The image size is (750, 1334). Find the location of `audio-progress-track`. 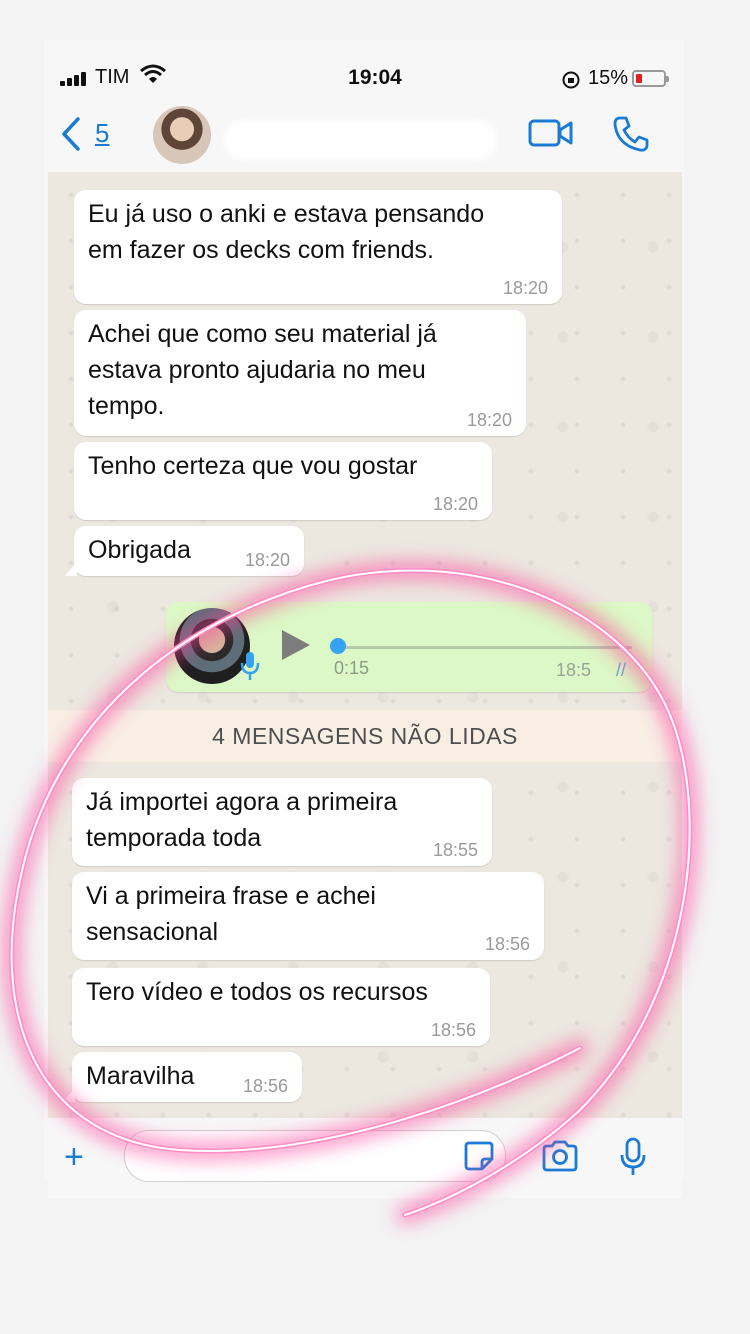

audio-progress-track is located at coordinates (485, 647).